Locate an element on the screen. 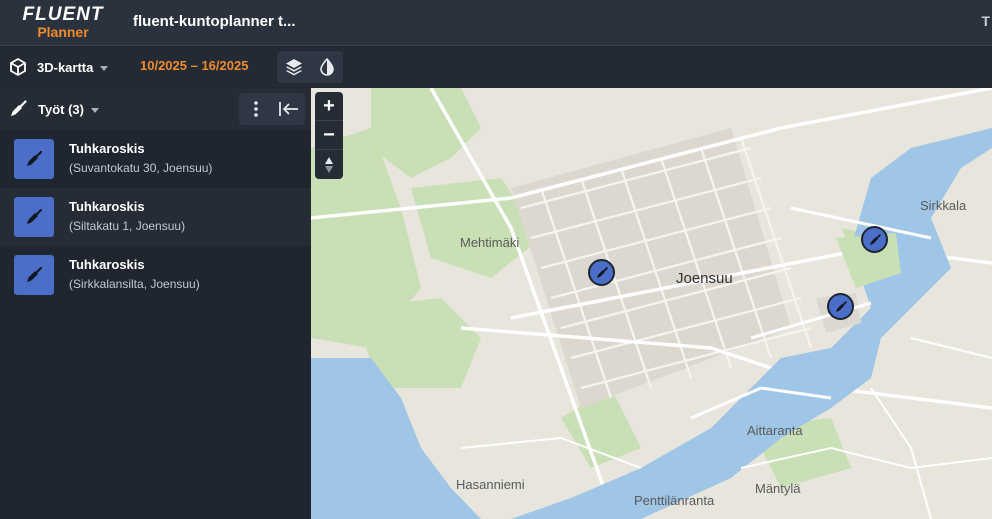 The width and height of the screenshot is (992, 519). jobs-dropdown: Työt (3) is located at coordinates (53, 109).